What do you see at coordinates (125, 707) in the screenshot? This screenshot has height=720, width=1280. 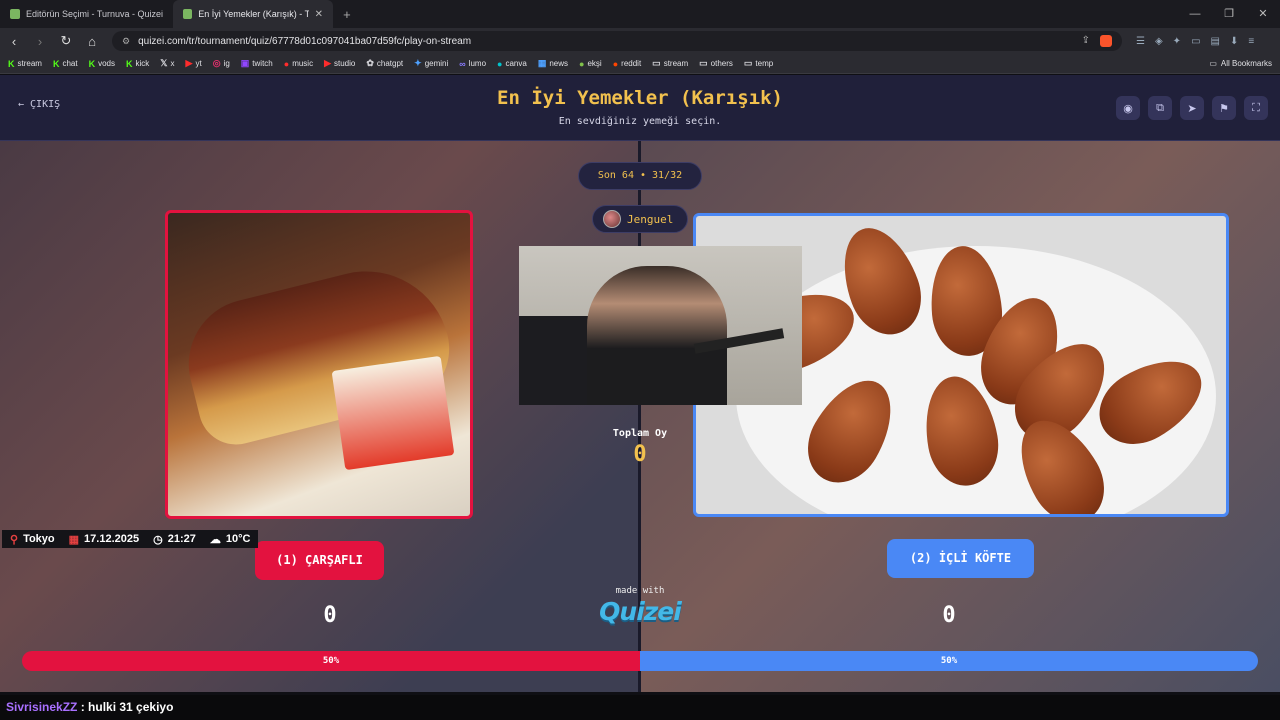 I see `chat-message: : hulki 31 çekiyo` at bounding box center [125, 707].